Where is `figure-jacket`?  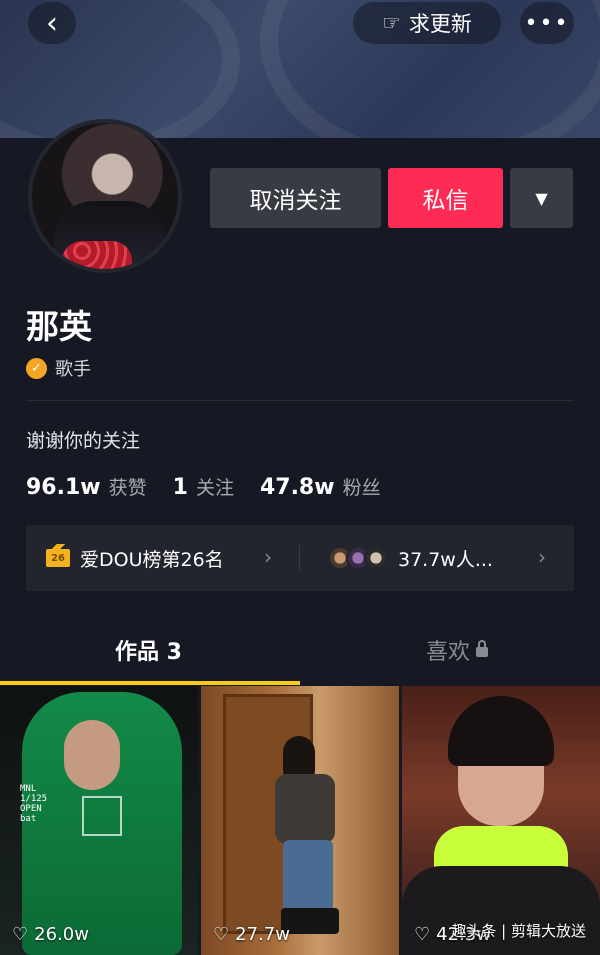 figure-jacket is located at coordinates (305, 809).